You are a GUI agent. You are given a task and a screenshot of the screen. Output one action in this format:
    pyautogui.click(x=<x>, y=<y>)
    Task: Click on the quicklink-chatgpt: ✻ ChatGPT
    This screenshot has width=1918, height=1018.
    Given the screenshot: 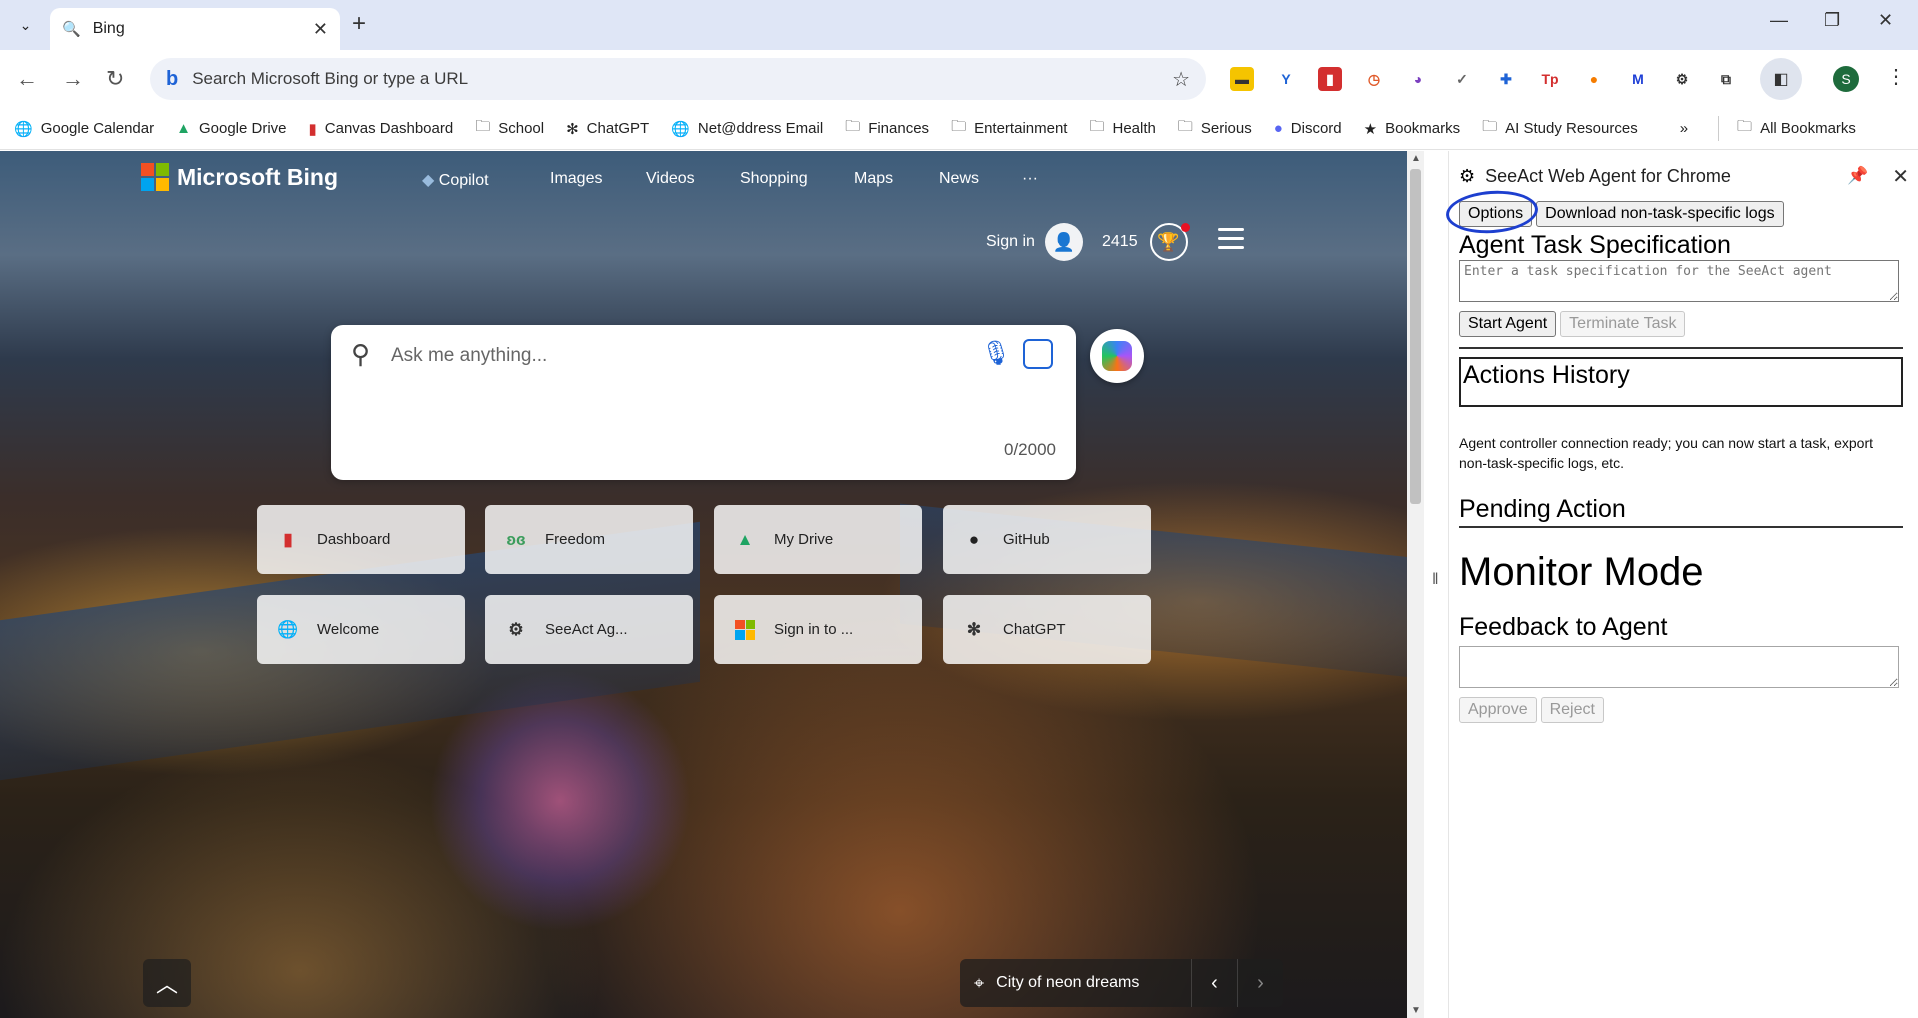 What is the action you would take?
    pyautogui.click(x=1047, y=629)
    